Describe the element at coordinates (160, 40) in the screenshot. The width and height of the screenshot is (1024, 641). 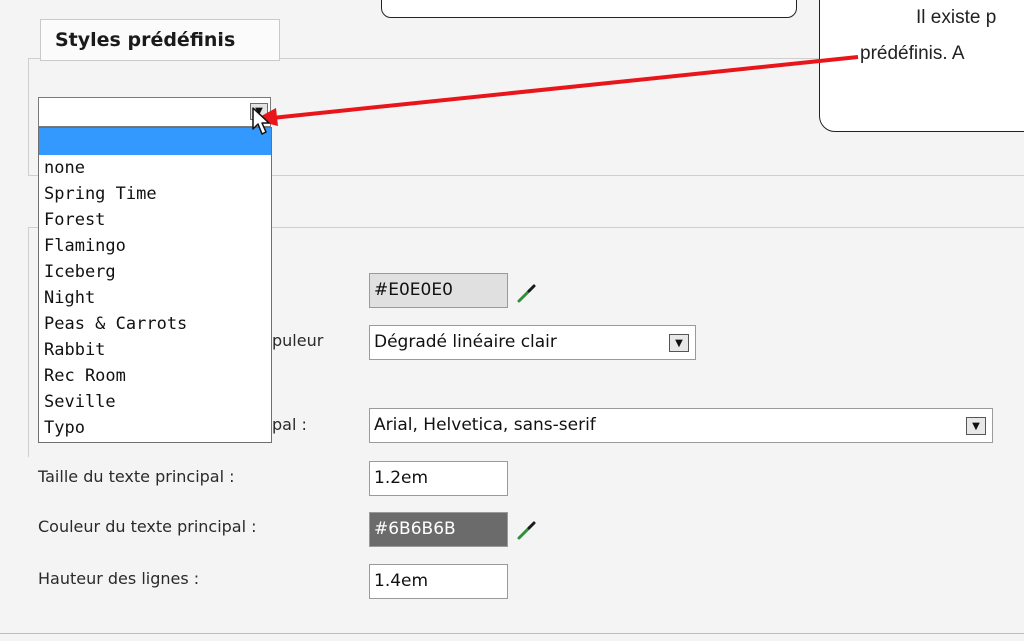
I see `fieldset-legend: Styles prédéfinis` at that location.